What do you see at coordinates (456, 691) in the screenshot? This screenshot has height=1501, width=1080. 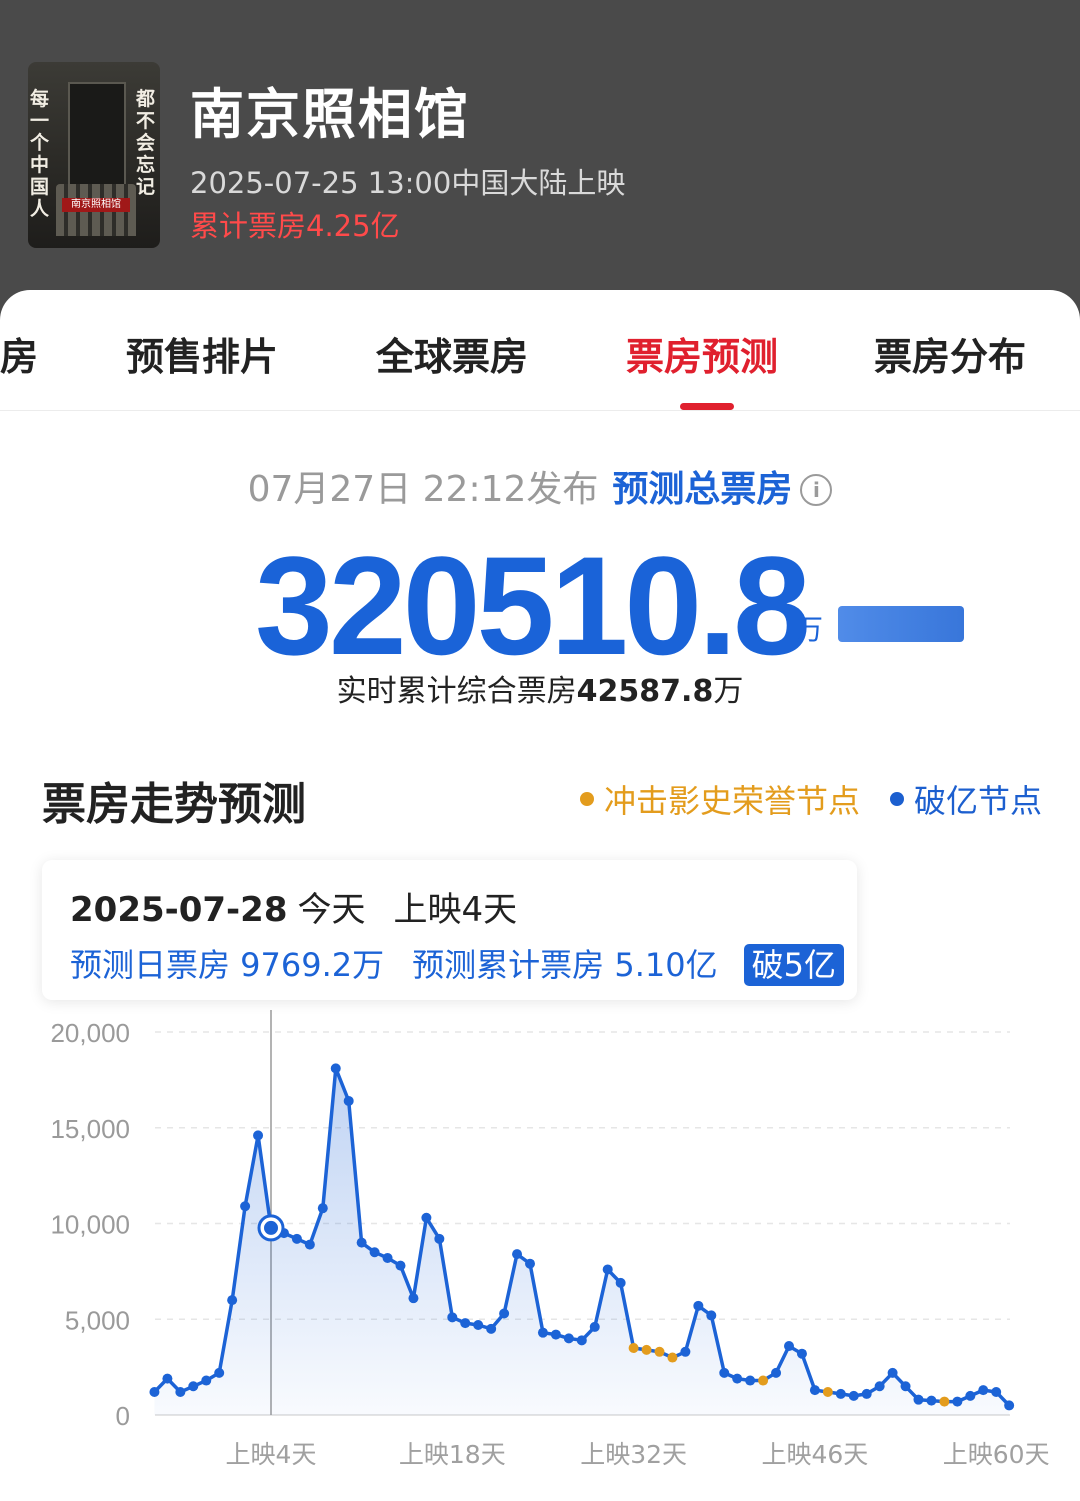 I see `realtime-label: 实时累计综合票房` at bounding box center [456, 691].